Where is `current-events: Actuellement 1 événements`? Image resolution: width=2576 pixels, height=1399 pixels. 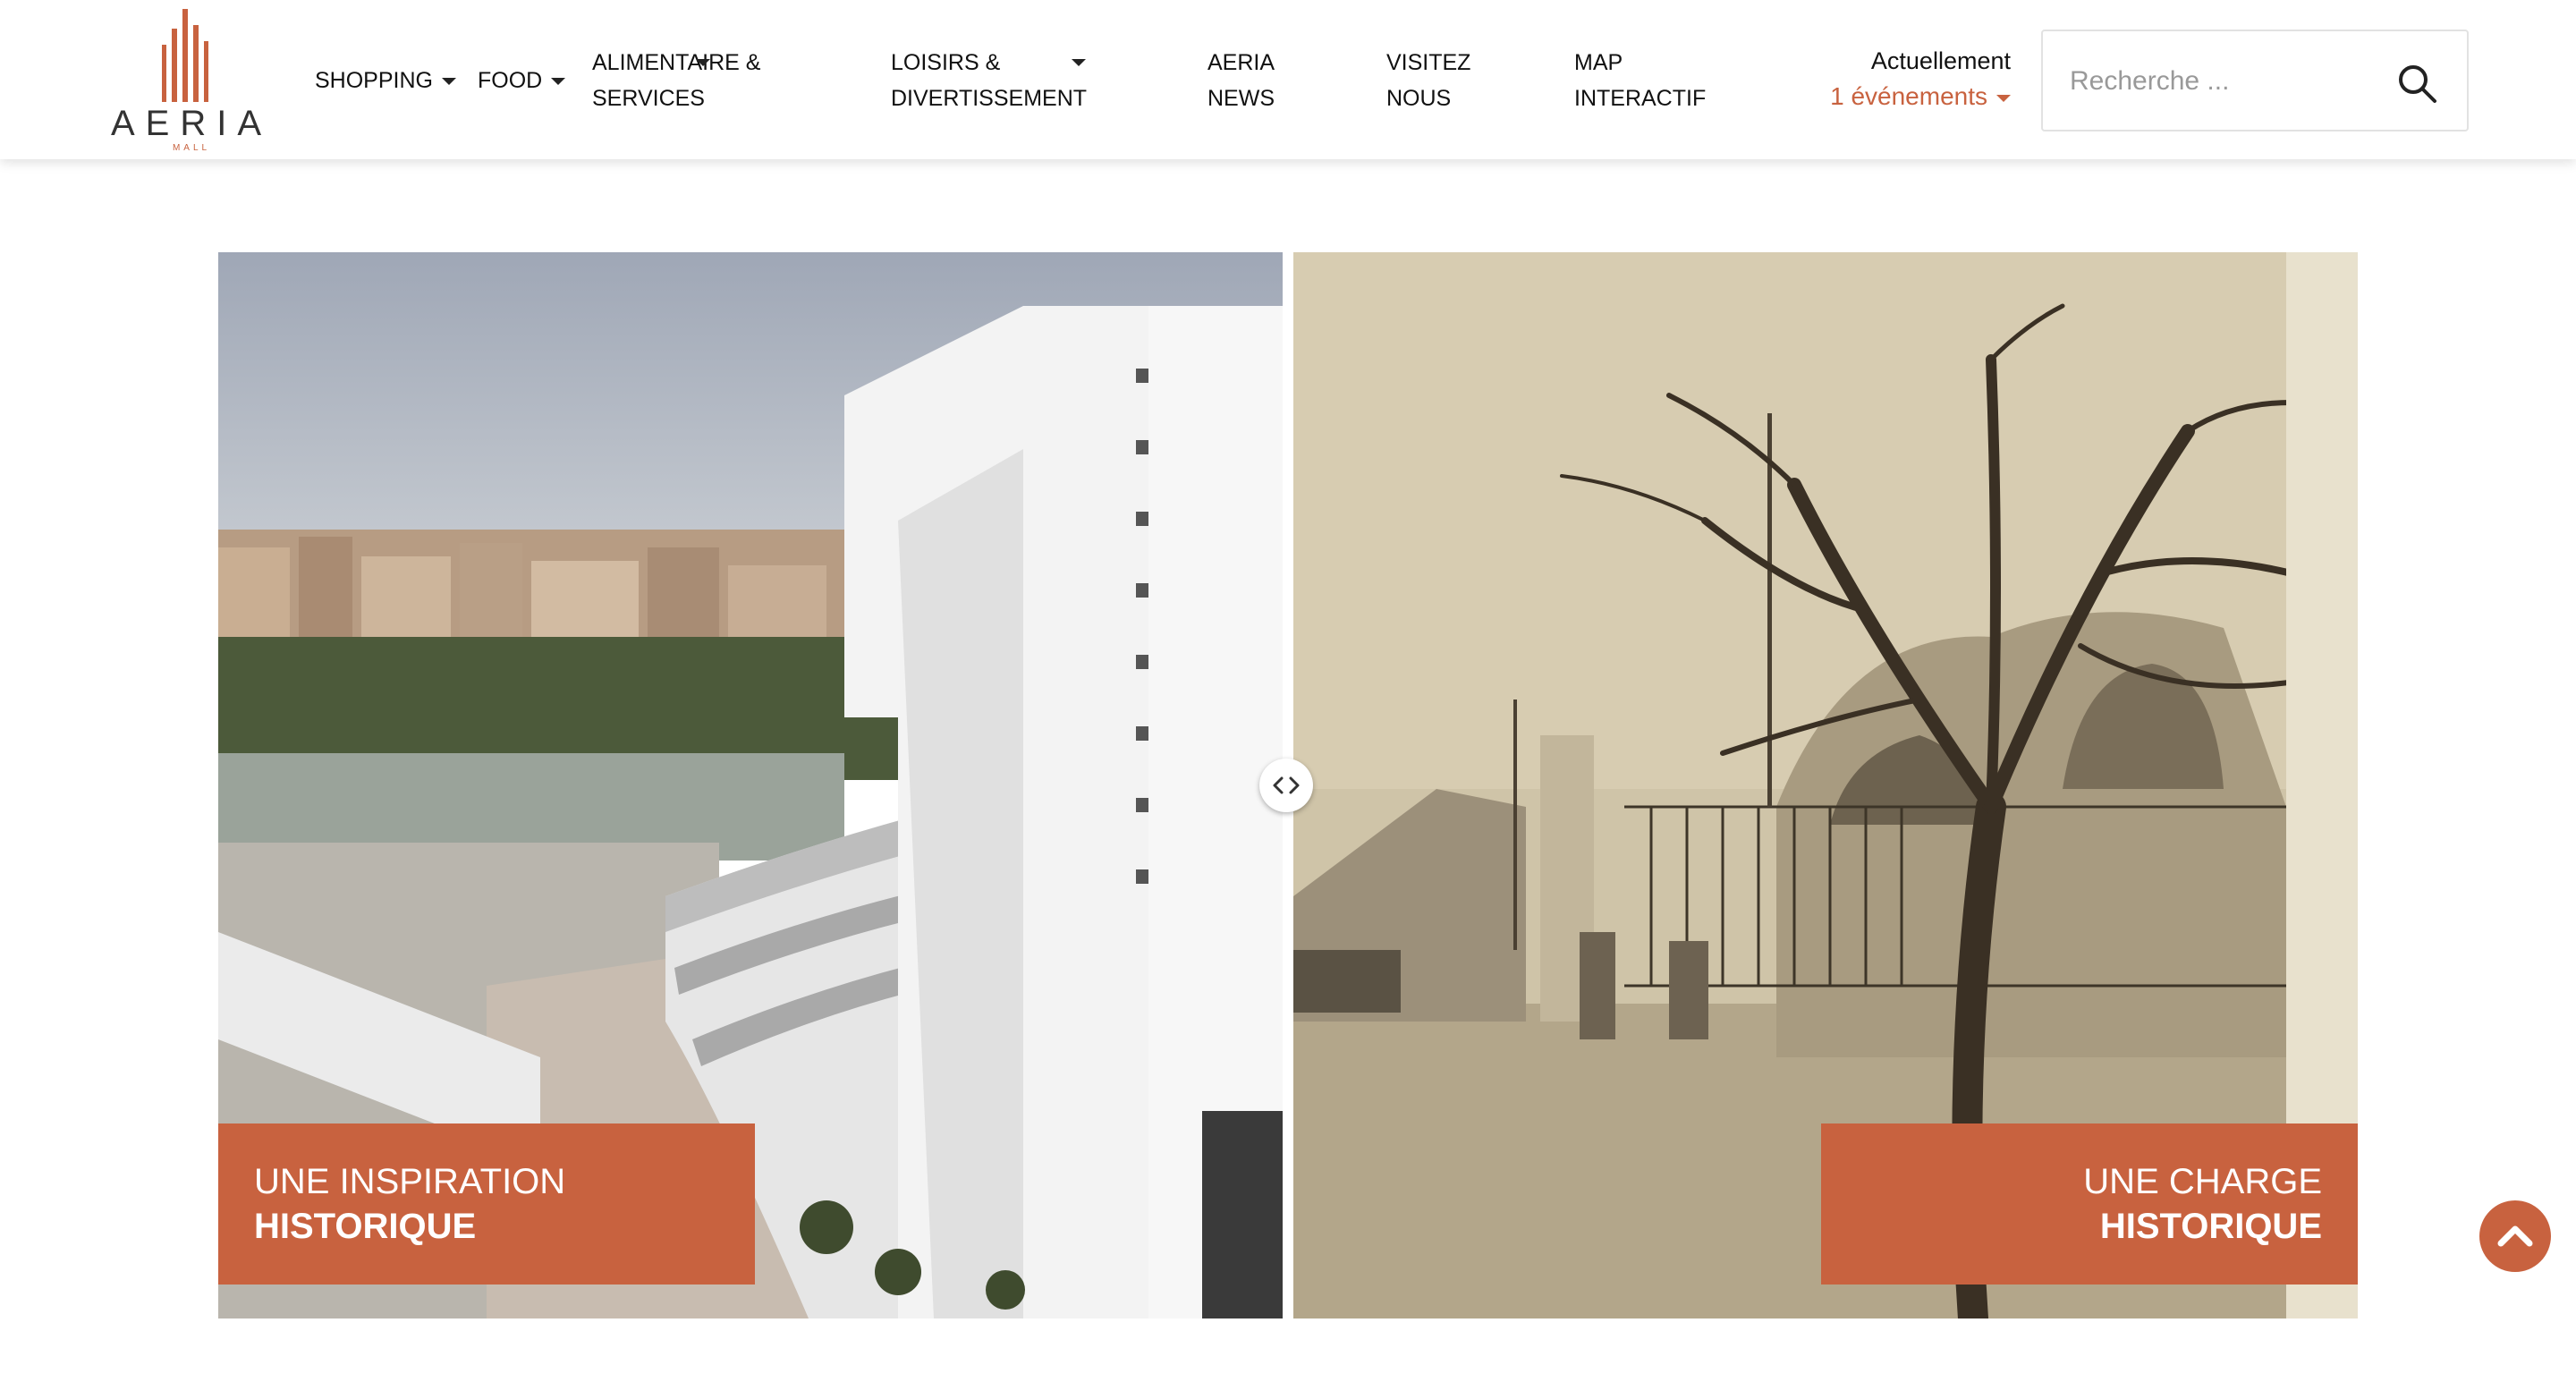
current-events: Actuellement 1 événements is located at coordinates (1918, 78).